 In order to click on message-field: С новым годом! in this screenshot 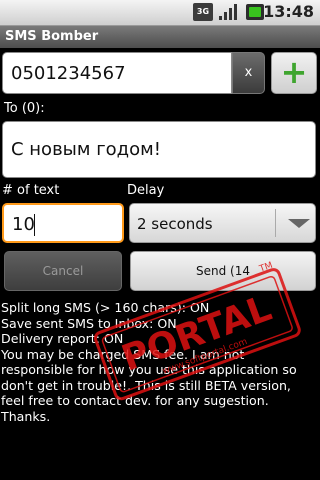, I will do `click(159, 149)`.